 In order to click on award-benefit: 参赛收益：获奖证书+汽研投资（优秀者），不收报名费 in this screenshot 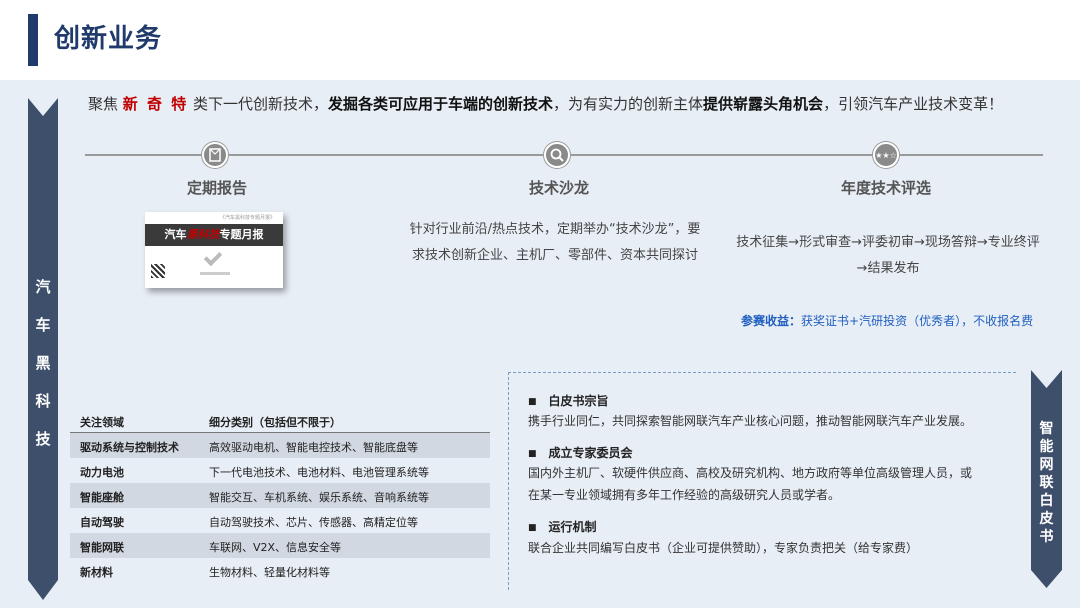, I will do `click(887, 320)`.